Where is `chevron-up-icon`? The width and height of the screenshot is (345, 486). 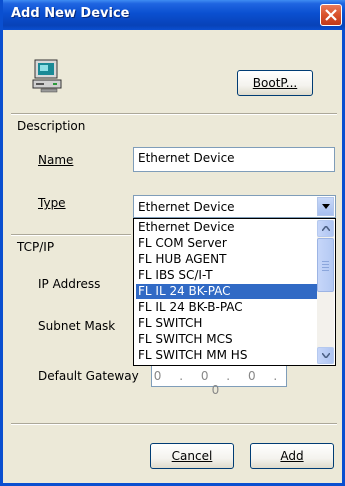
chevron-up-icon is located at coordinates (326, 228).